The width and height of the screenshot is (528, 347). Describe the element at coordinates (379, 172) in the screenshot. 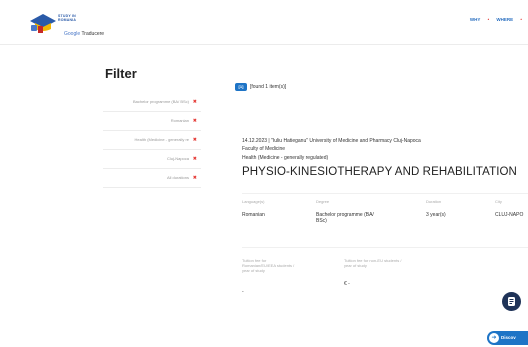

I see `program-title: PHYSIO-KINESIOTHERAPY AND REHABILITATION` at that location.